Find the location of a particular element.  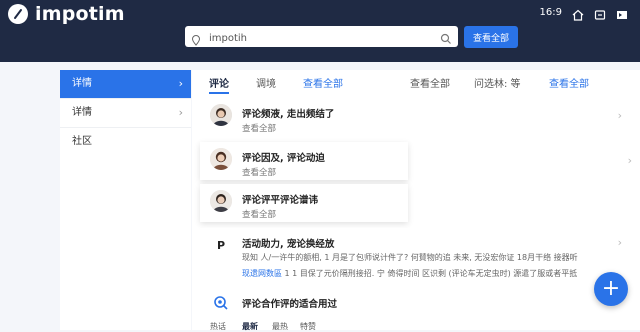

comment-item-highlighted: 评论因及, 评论动迫 查看全部 is located at coordinates (304, 161).